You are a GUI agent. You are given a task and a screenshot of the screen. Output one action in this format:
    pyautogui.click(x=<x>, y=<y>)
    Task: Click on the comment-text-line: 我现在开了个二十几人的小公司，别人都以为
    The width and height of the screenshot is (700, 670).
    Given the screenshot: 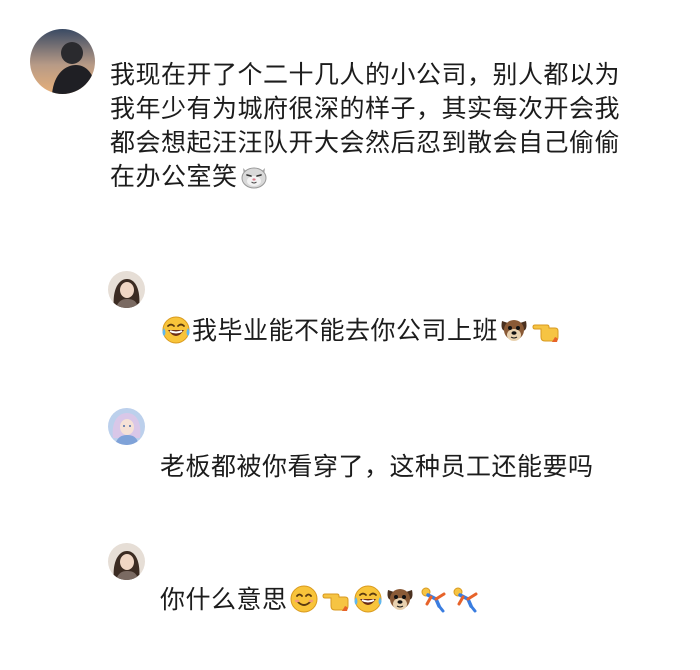 What is the action you would take?
    pyautogui.click(x=365, y=74)
    